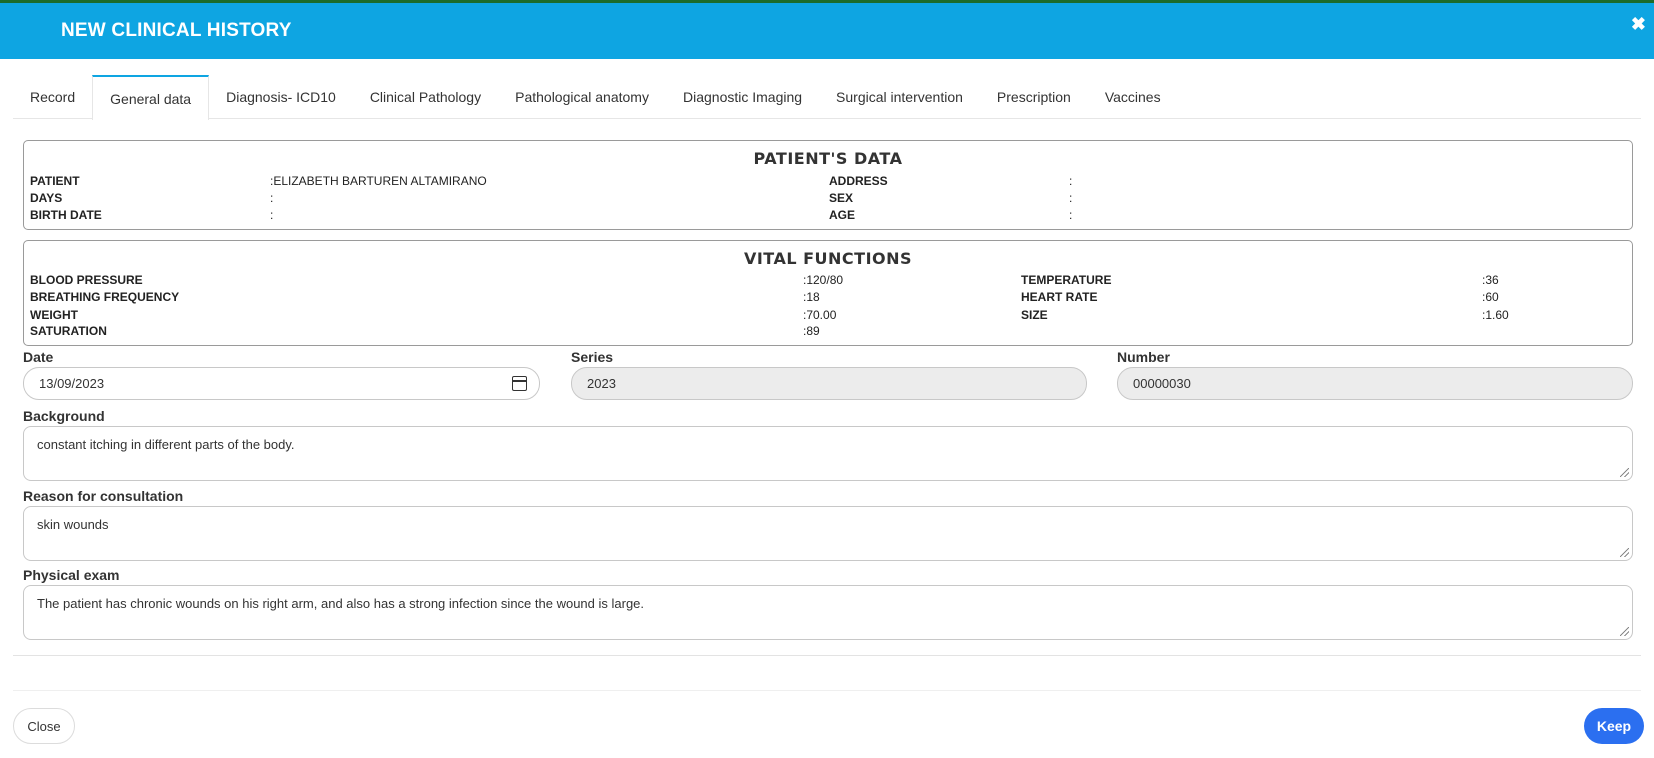  What do you see at coordinates (105, 297) in the screenshot?
I see `breathing-frequency-label: BREATHING FREQUENCY` at bounding box center [105, 297].